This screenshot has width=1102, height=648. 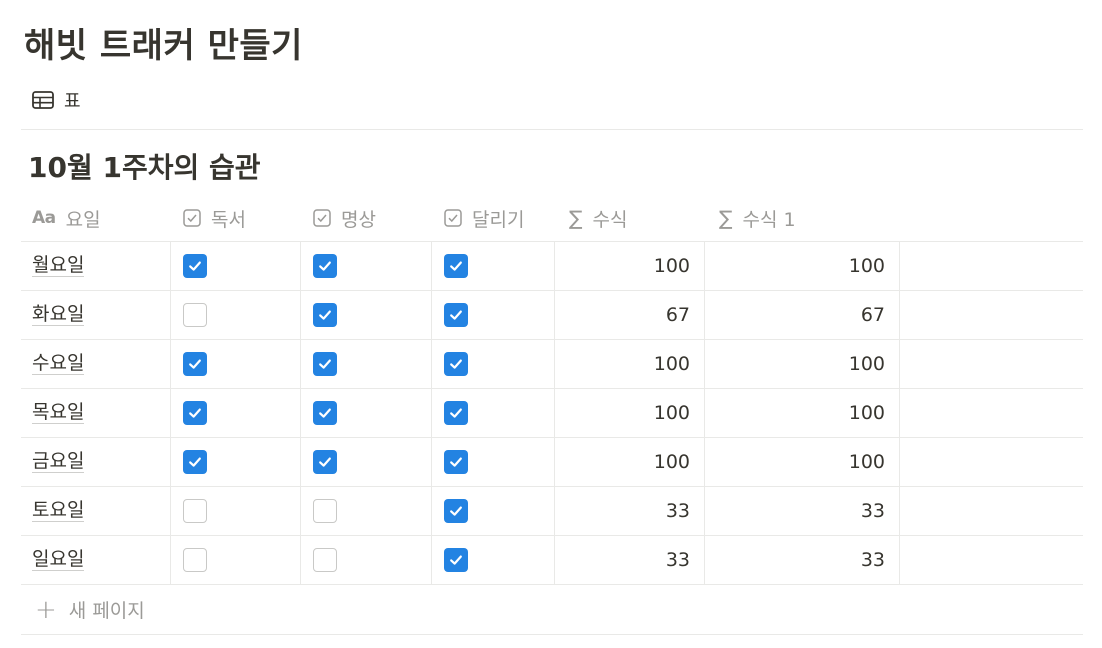 What do you see at coordinates (58, 315) in the screenshot?
I see `day-name: 화요일` at bounding box center [58, 315].